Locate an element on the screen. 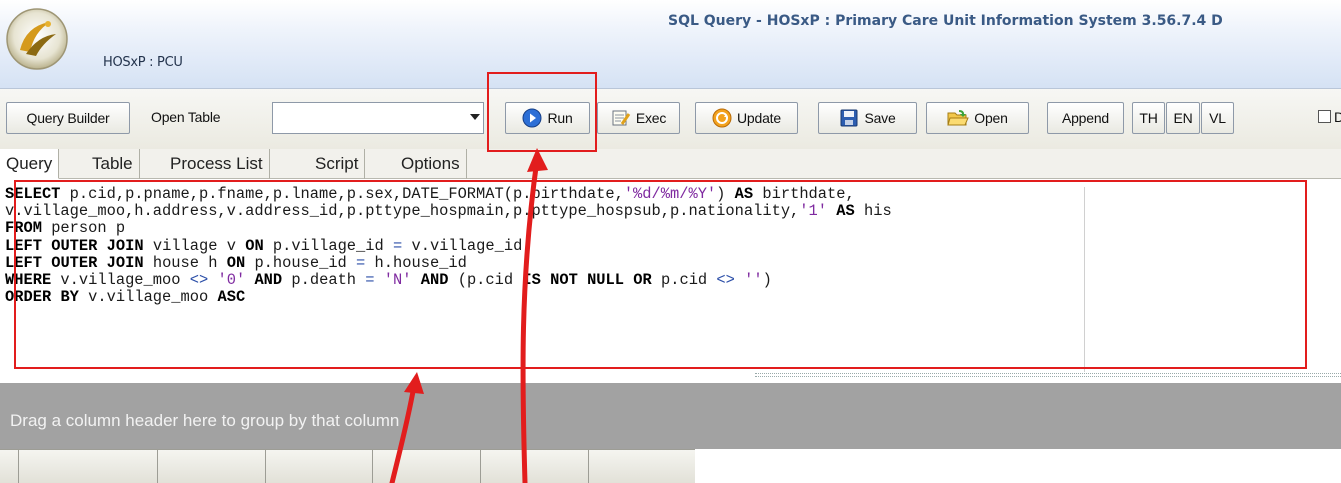  arrow-to-editor-head is located at coordinates (414, 383).